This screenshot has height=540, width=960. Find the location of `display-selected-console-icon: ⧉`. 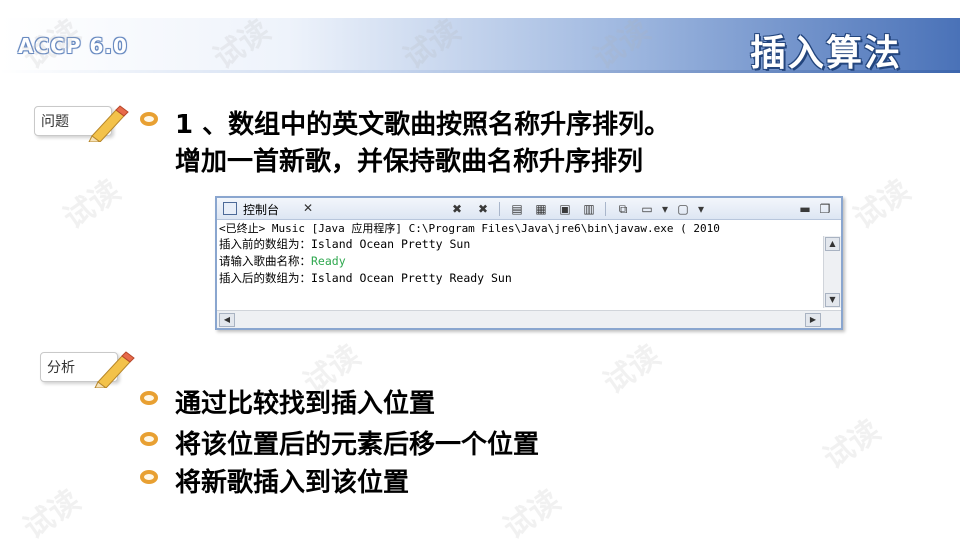

display-selected-console-icon: ⧉ is located at coordinates (623, 209).